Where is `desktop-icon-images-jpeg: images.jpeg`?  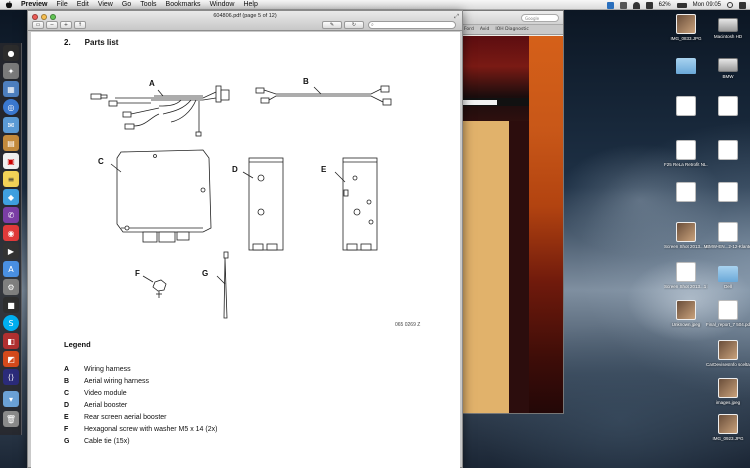 desktop-icon-images-jpeg: images.jpeg is located at coordinates (728, 392).